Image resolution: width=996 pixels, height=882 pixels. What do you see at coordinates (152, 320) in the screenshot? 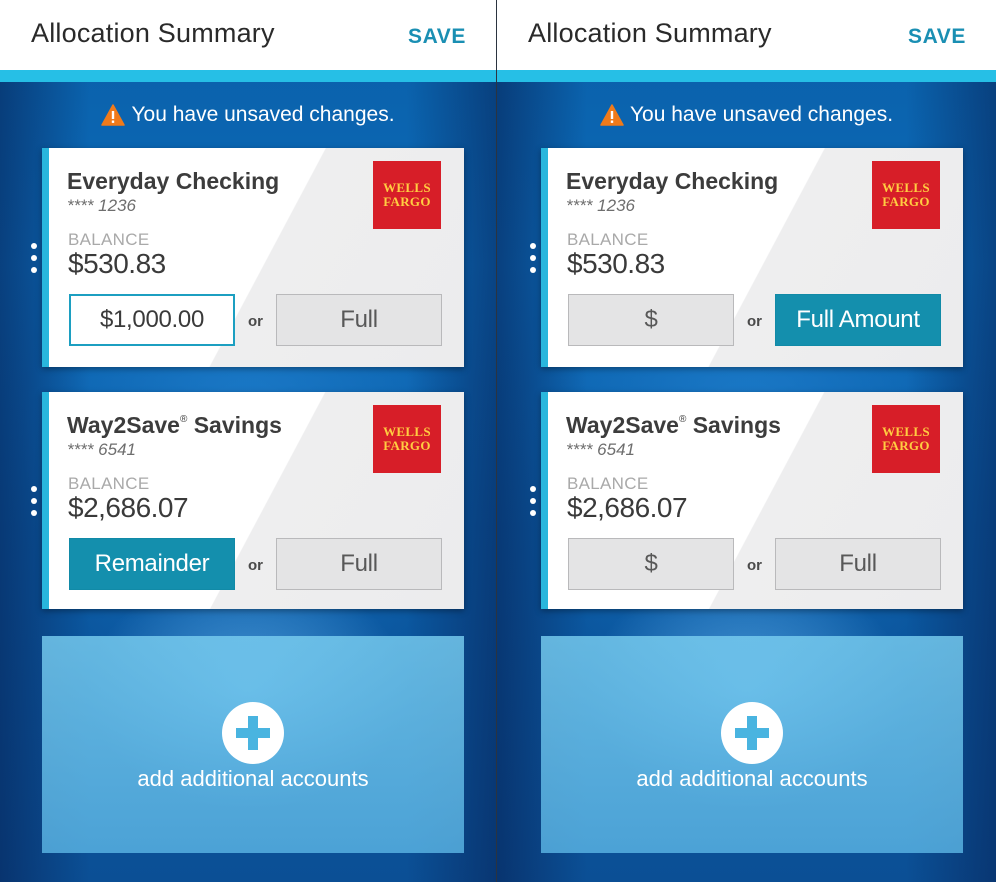
I see `amount-input: $1,000.00` at bounding box center [152, 320].